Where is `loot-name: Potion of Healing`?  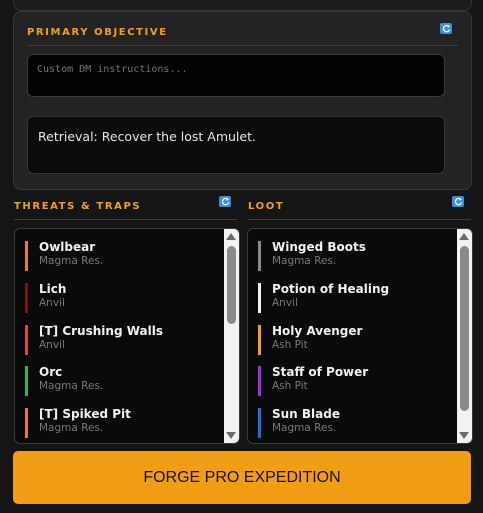
loot-name: Potion of Healing is located at coordinates (331, 289).